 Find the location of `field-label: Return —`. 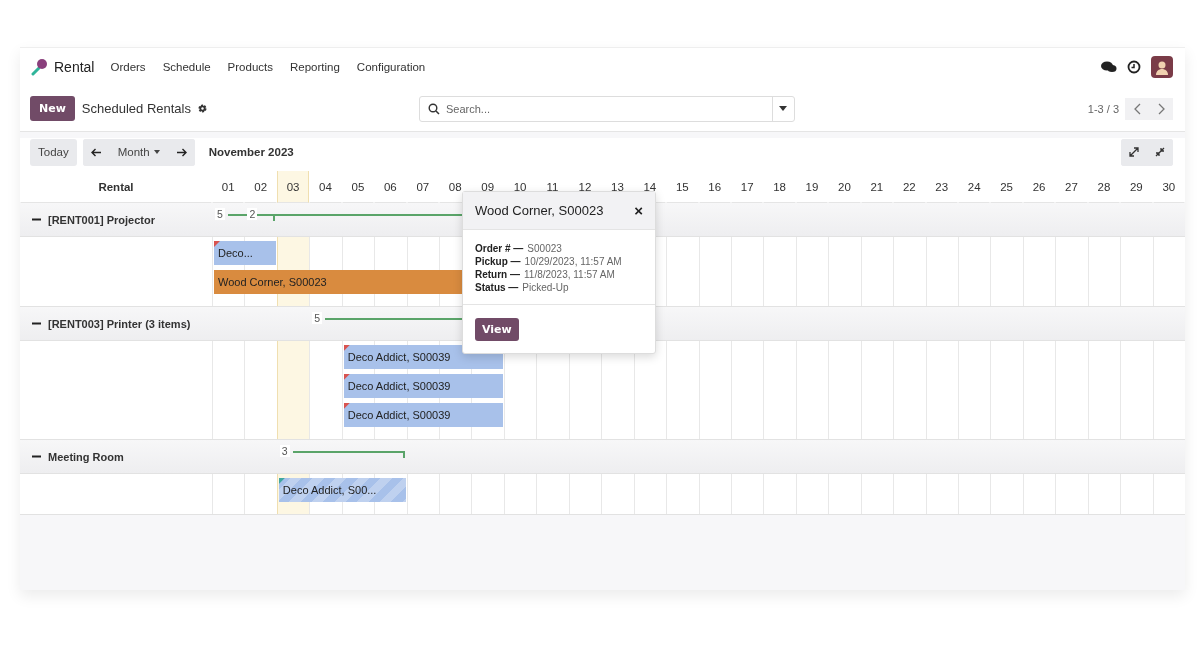

field-label: Return — is located at coordinates (497, 274).